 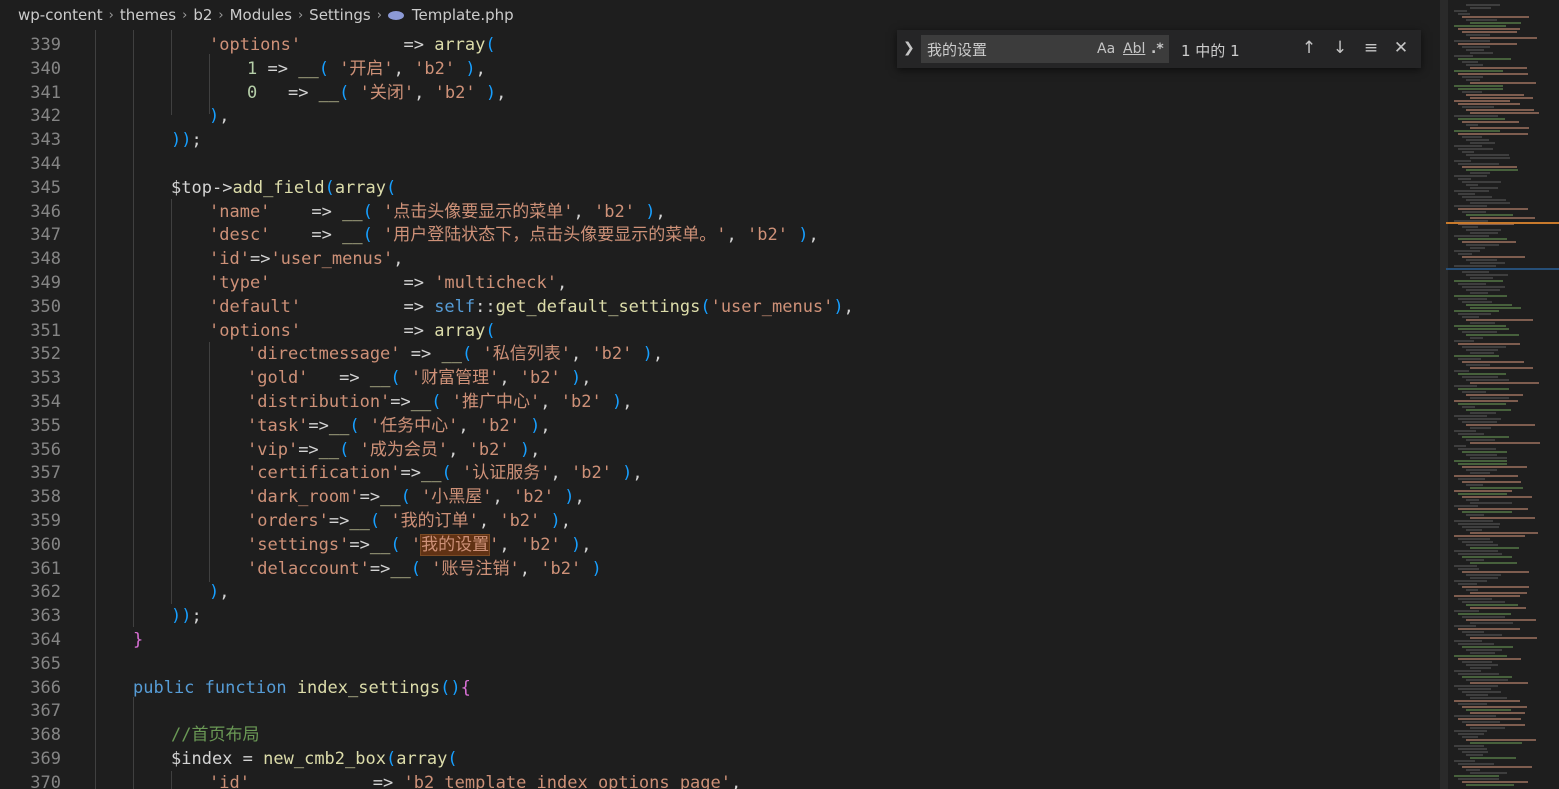 I want to click on code-text: $top->add_field(array(, so click(x=284, y=187).